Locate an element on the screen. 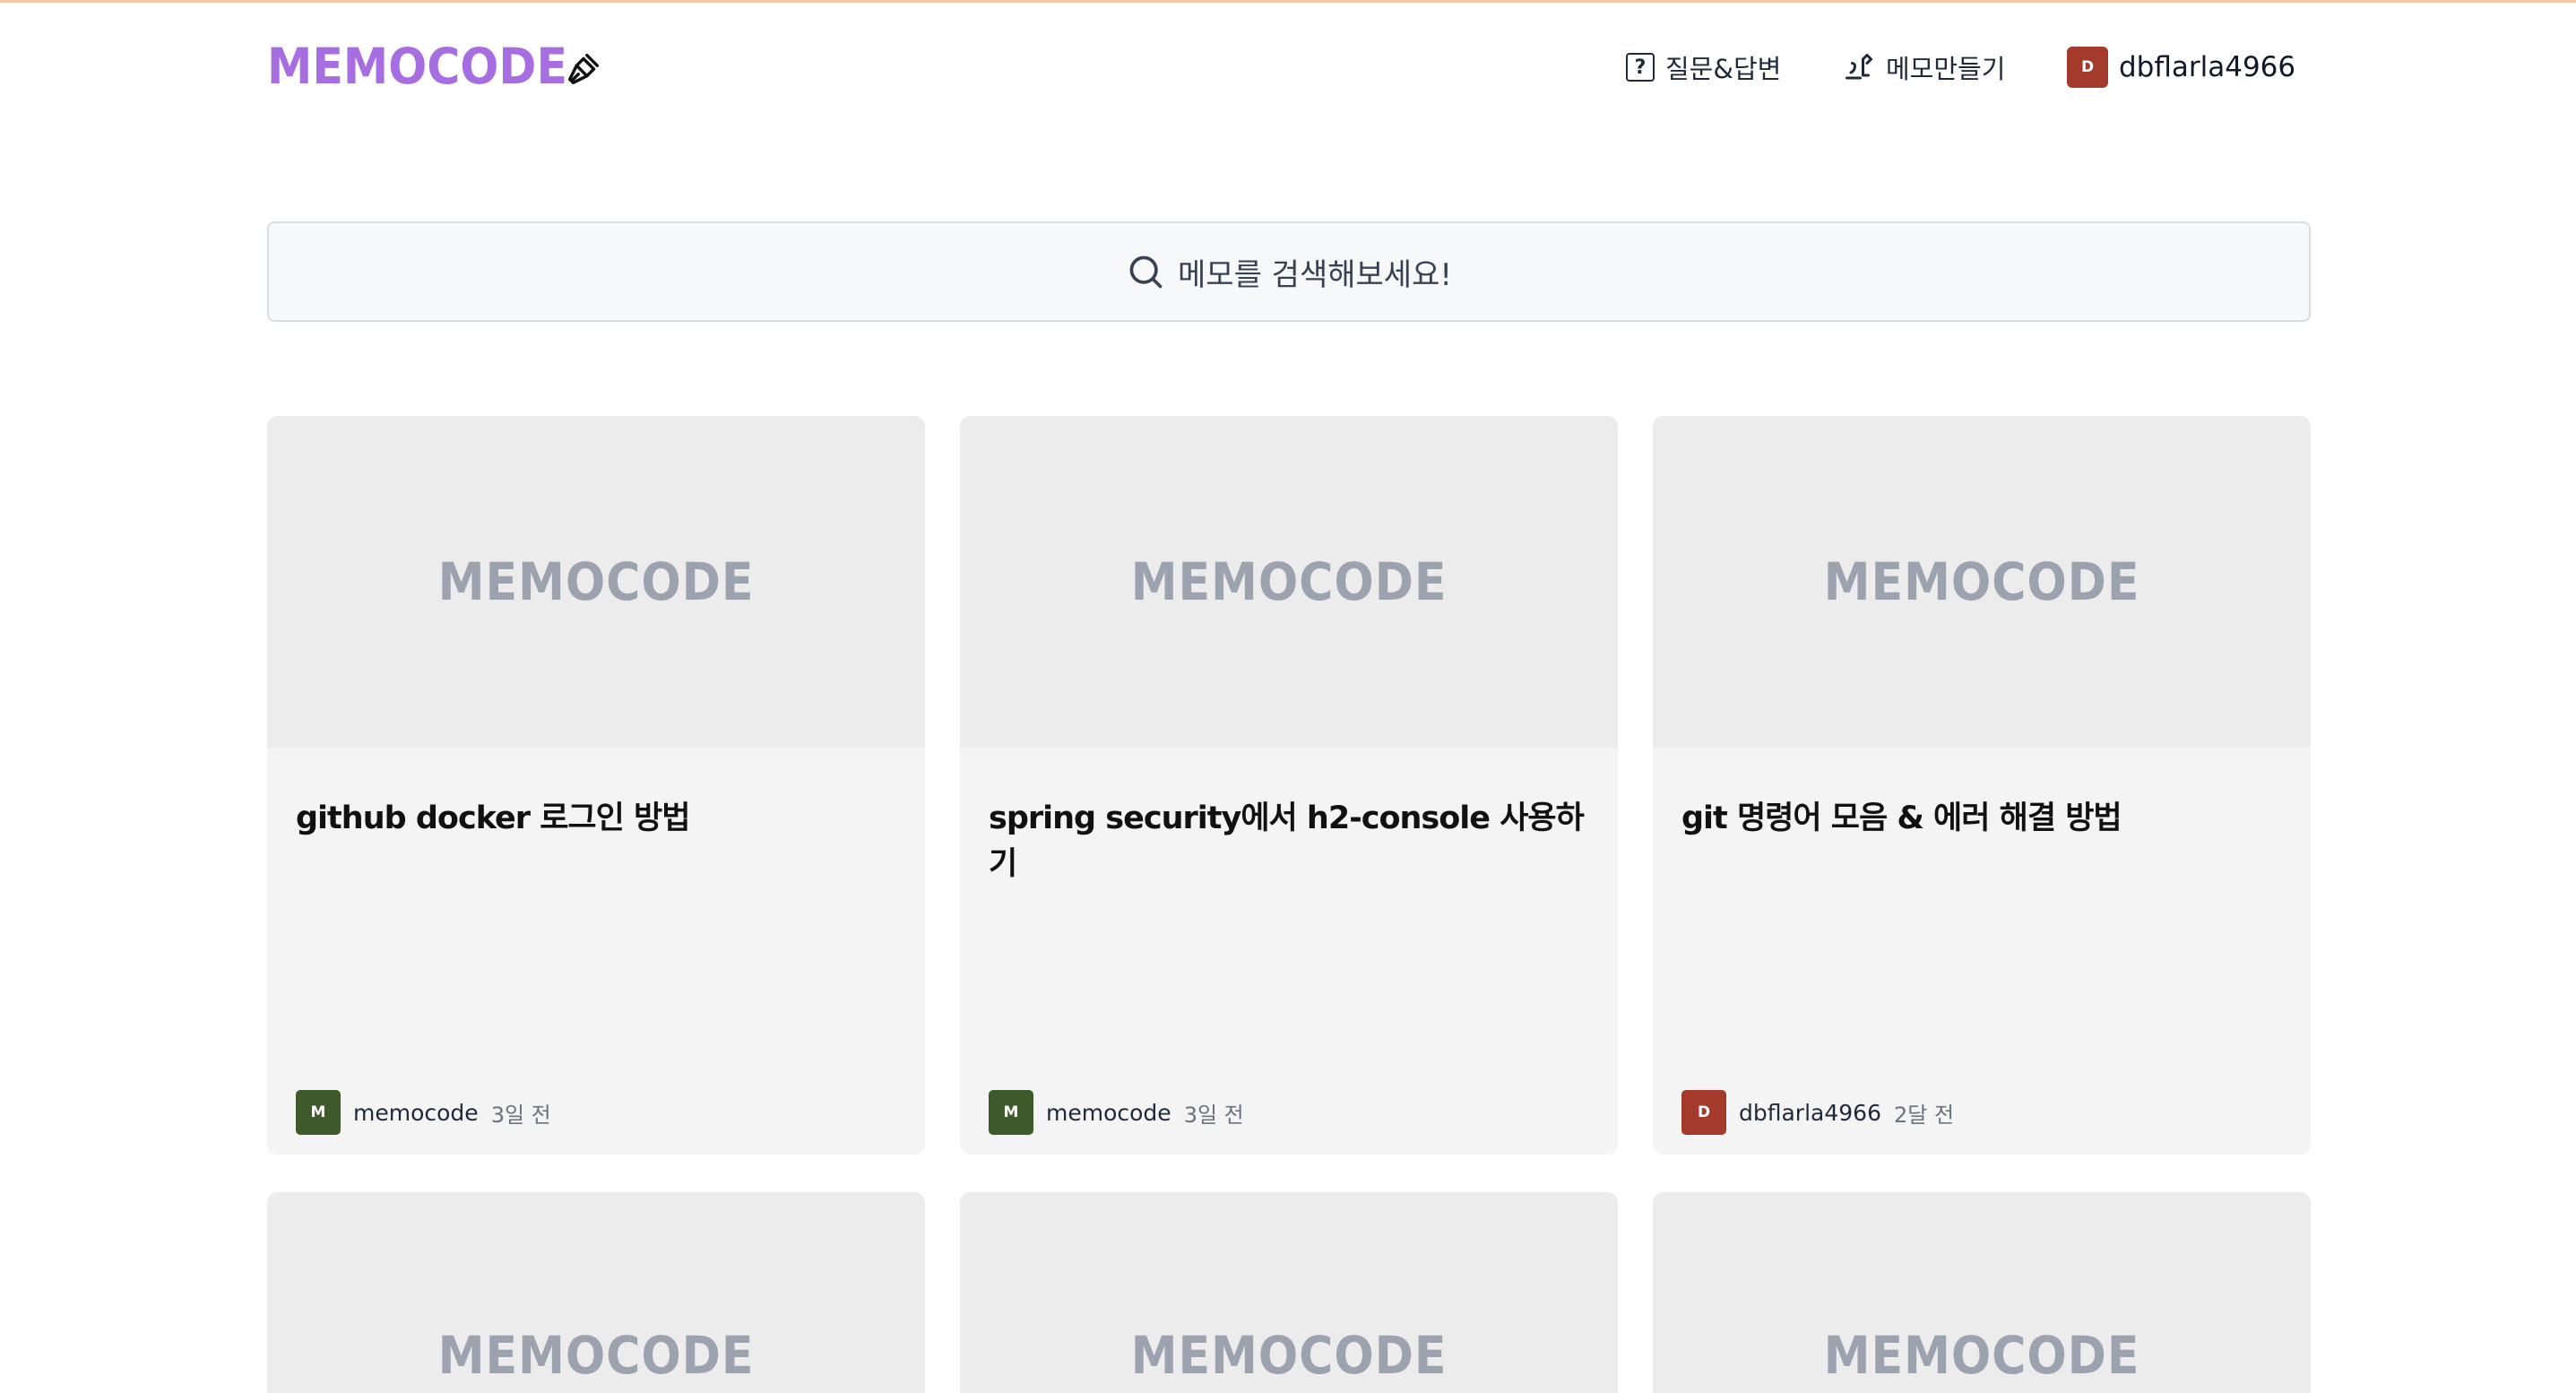 The height and width of the screenshot is (1393, 2576). search-icon is located at coordinates (1146, 272).